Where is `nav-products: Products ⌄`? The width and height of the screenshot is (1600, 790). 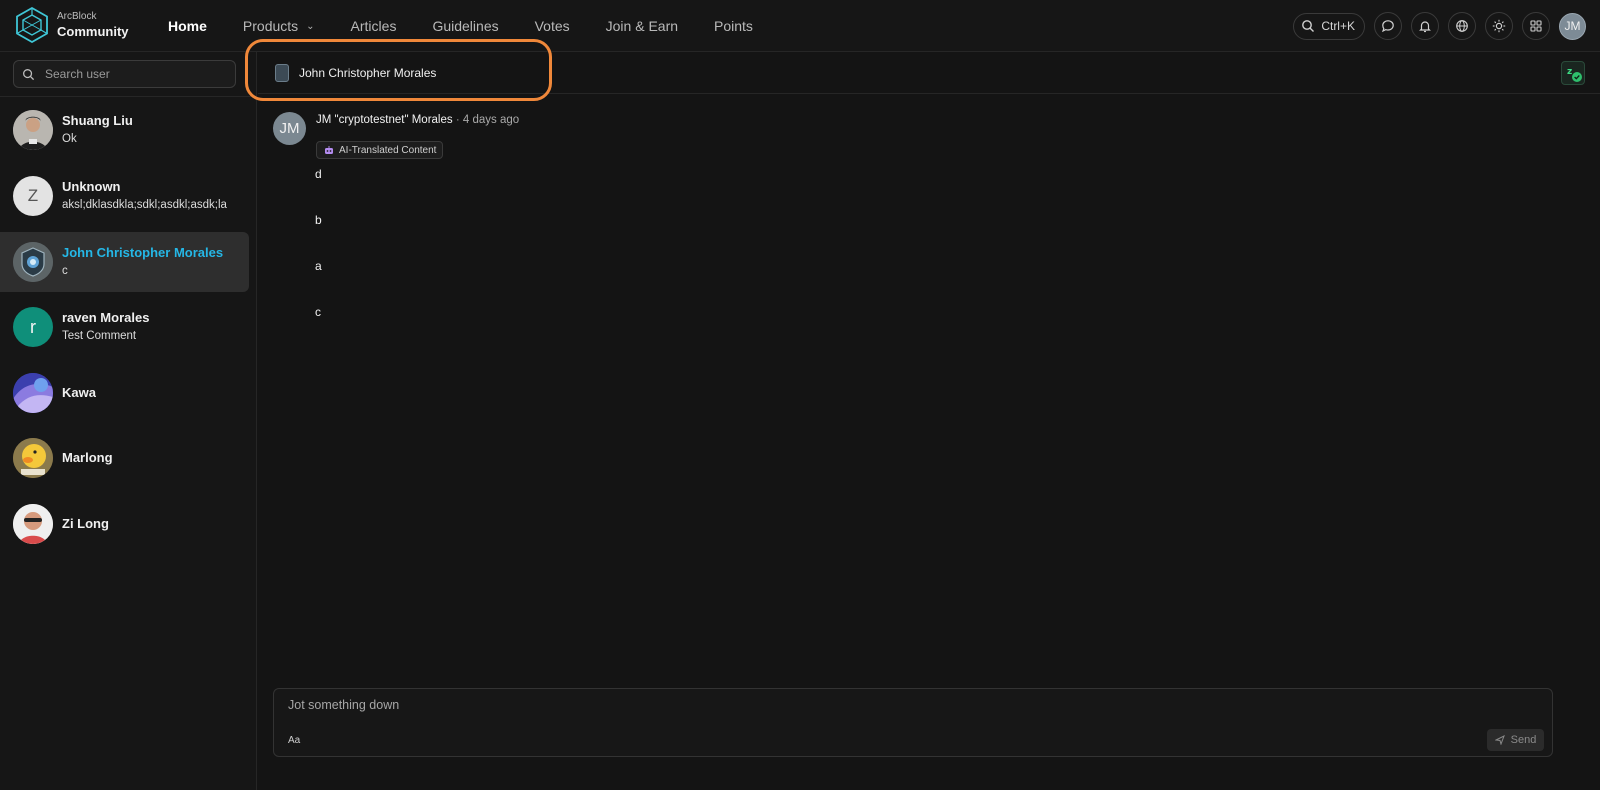 nav-products: Products ⌄ is located at coordinates (279, 26).